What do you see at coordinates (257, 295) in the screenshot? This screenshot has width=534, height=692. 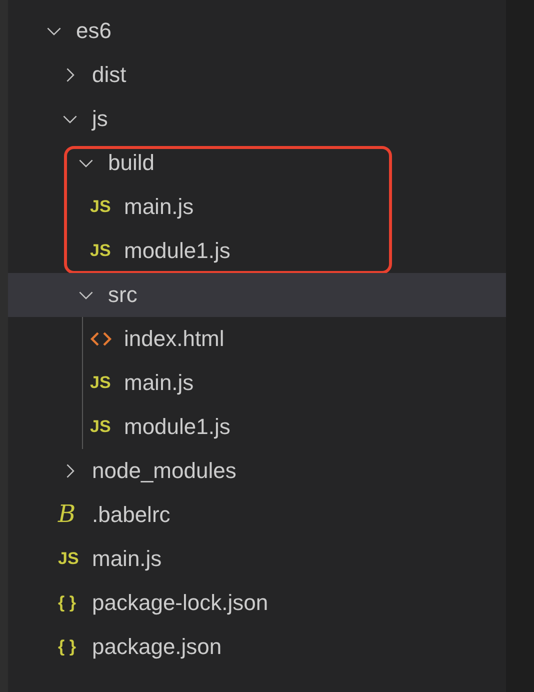 I see `tree-item: src` at bounding box center [257, 295].